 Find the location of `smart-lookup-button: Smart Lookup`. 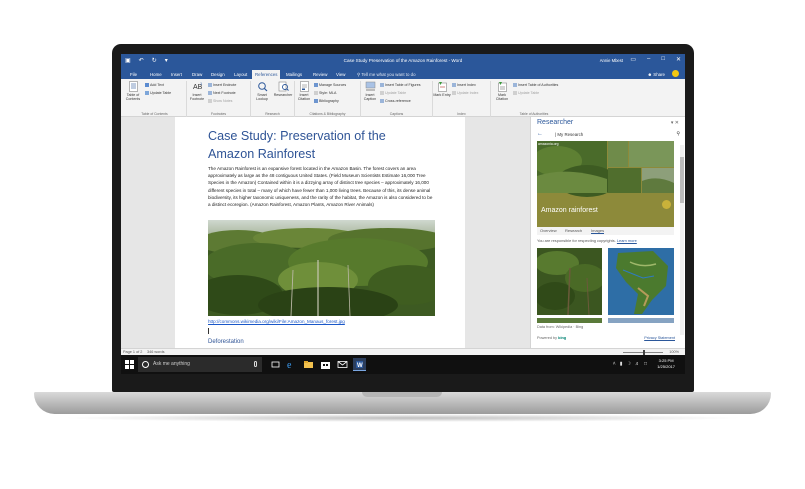

smart-lookup-button: Smart Lookup is located at coordinates (262, 91).